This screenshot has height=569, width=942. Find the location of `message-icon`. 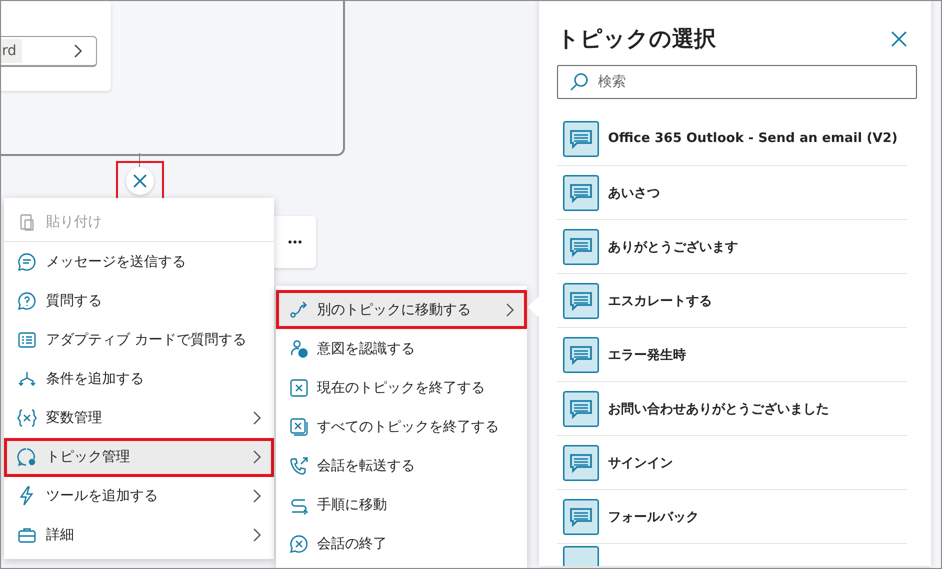

message-icon is located at coordinates (27, 262).